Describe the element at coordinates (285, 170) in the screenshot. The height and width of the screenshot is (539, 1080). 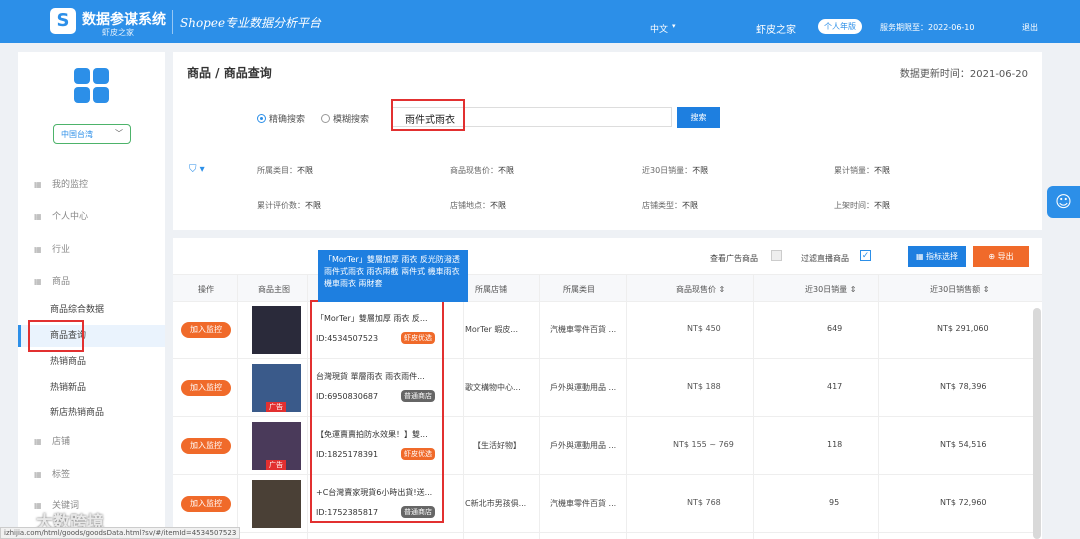
I see `filter-category: 所属类目：不限` at that location.